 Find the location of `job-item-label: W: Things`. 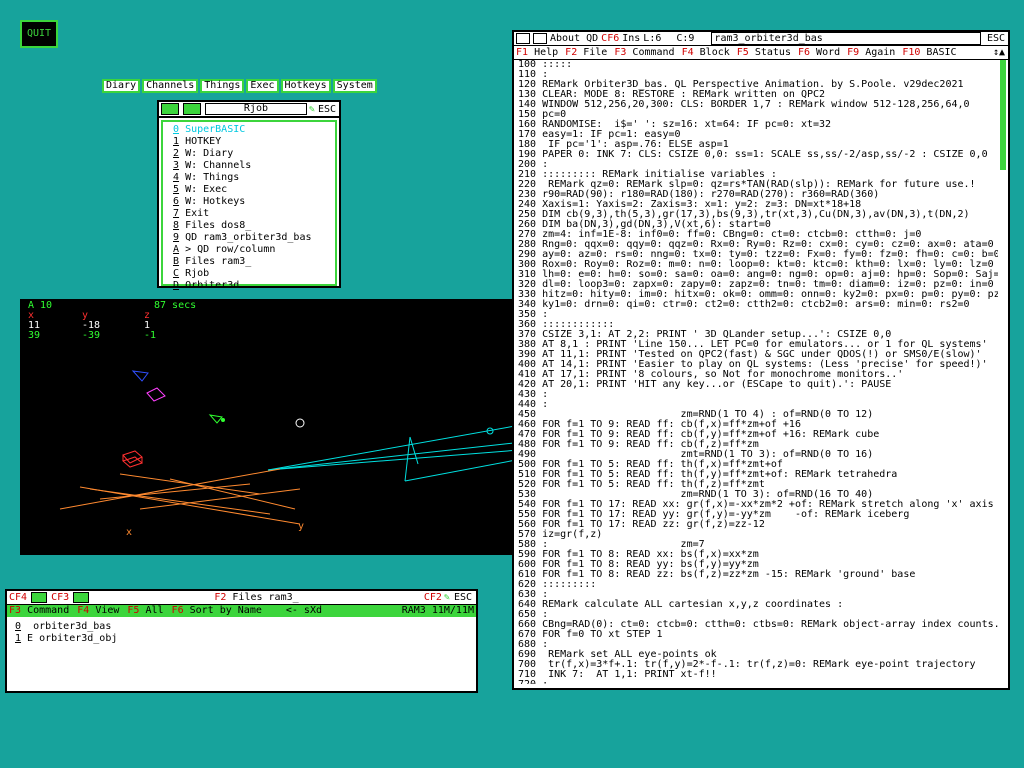

job-item-label: W: Things is located at coordinates (212, 177).